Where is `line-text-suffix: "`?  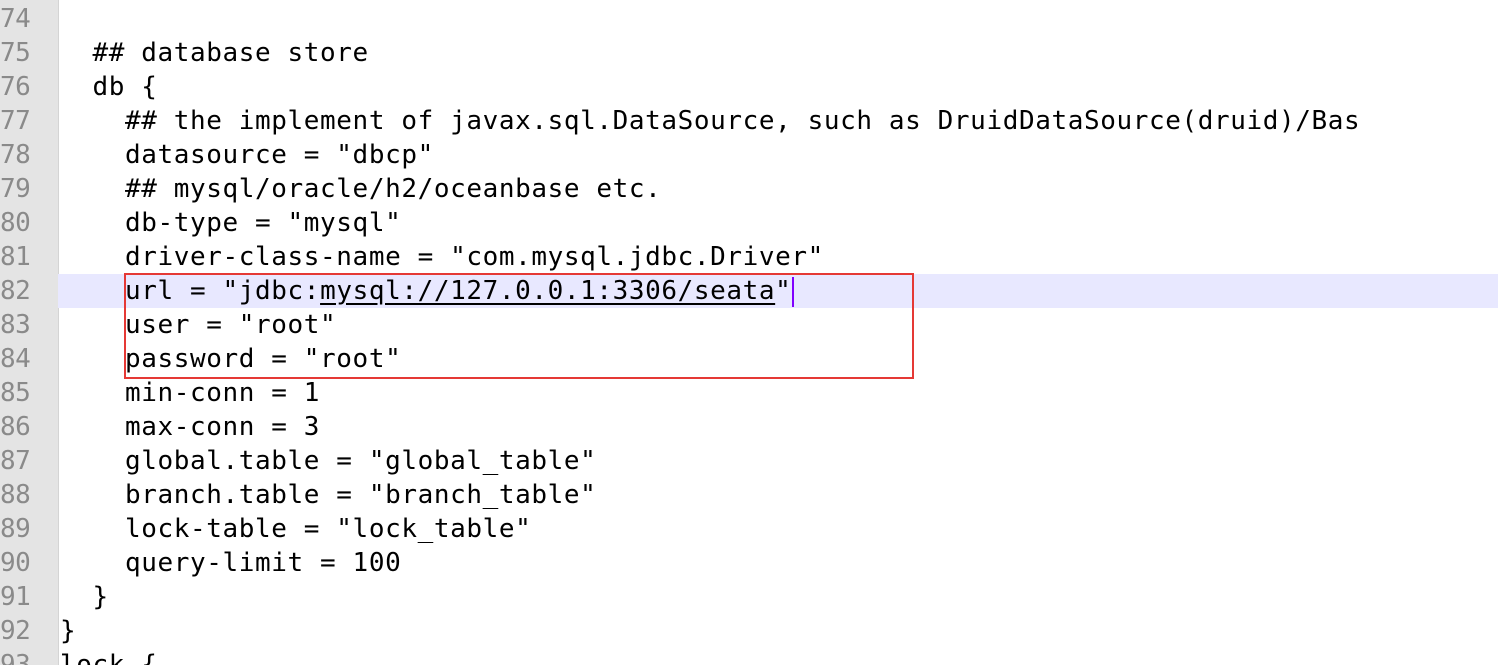
line-text-suffix: " is located at coordinates (783, 291).